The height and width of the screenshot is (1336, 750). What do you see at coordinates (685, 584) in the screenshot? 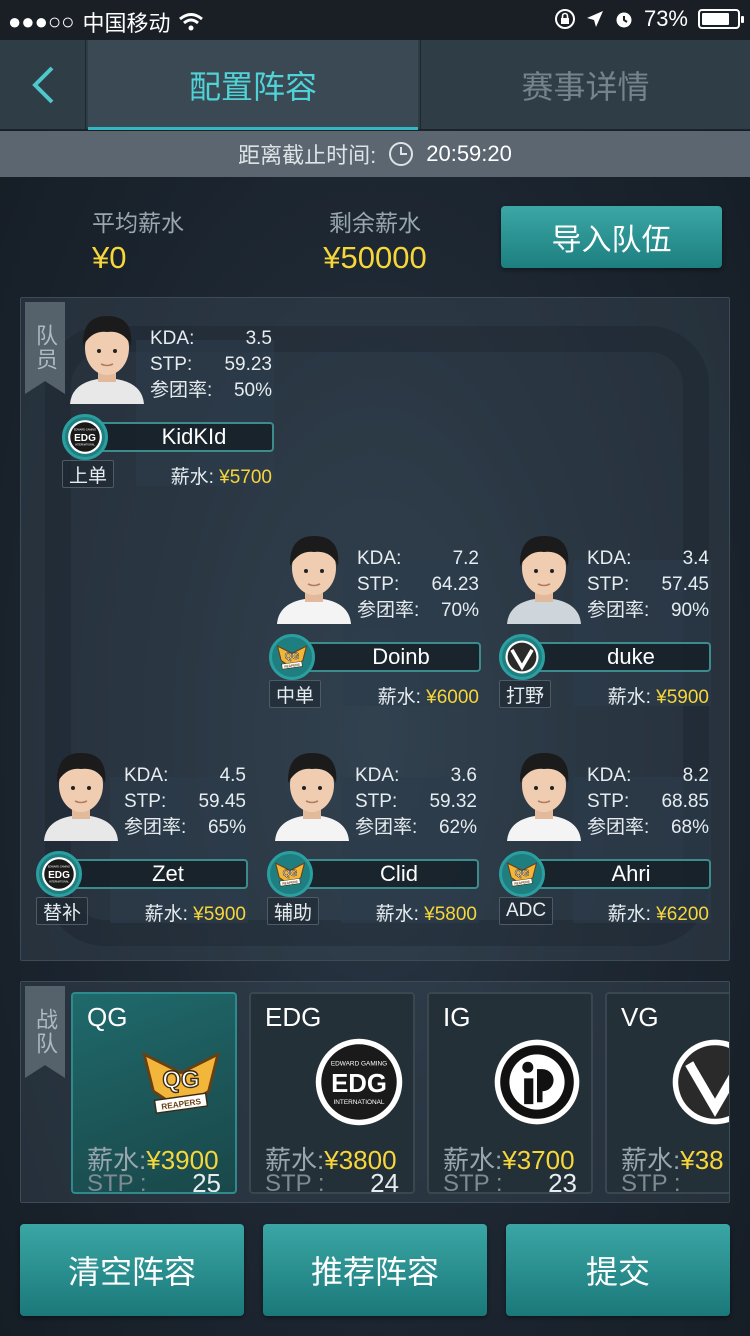
I see `stp-value: 57.45` at bounding box center [685, 584].